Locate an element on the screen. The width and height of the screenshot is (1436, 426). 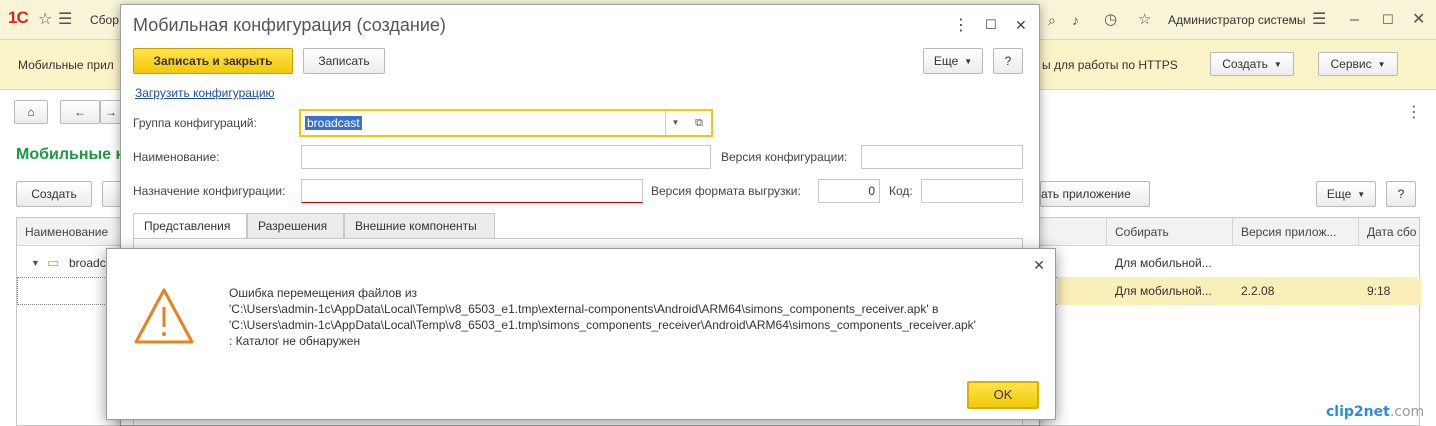
back-button: ← is located at coordinates (80, 112).